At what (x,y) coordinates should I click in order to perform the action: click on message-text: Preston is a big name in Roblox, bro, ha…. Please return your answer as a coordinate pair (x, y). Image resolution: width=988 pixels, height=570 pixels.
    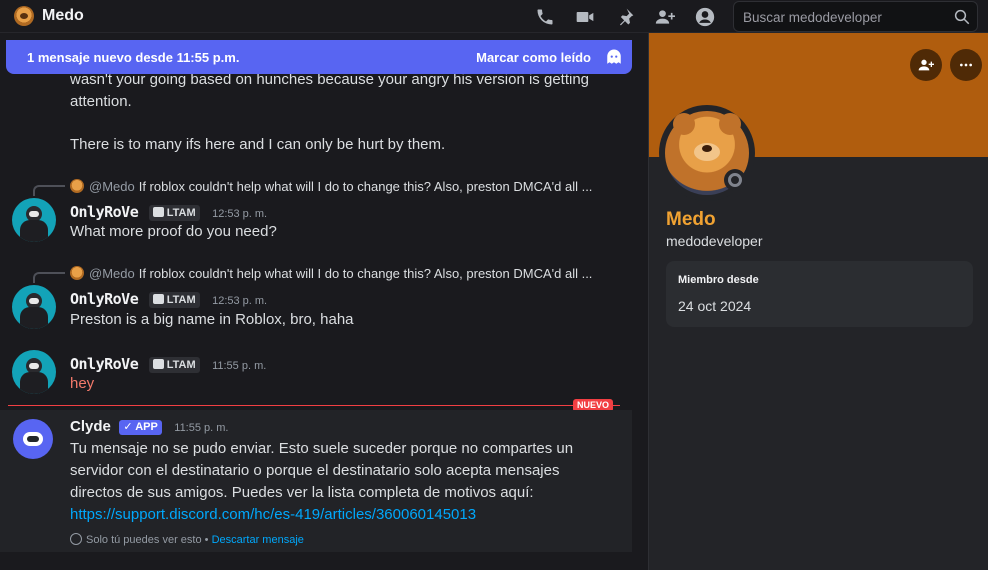
    Looking at the image, I should click on (212, 319).